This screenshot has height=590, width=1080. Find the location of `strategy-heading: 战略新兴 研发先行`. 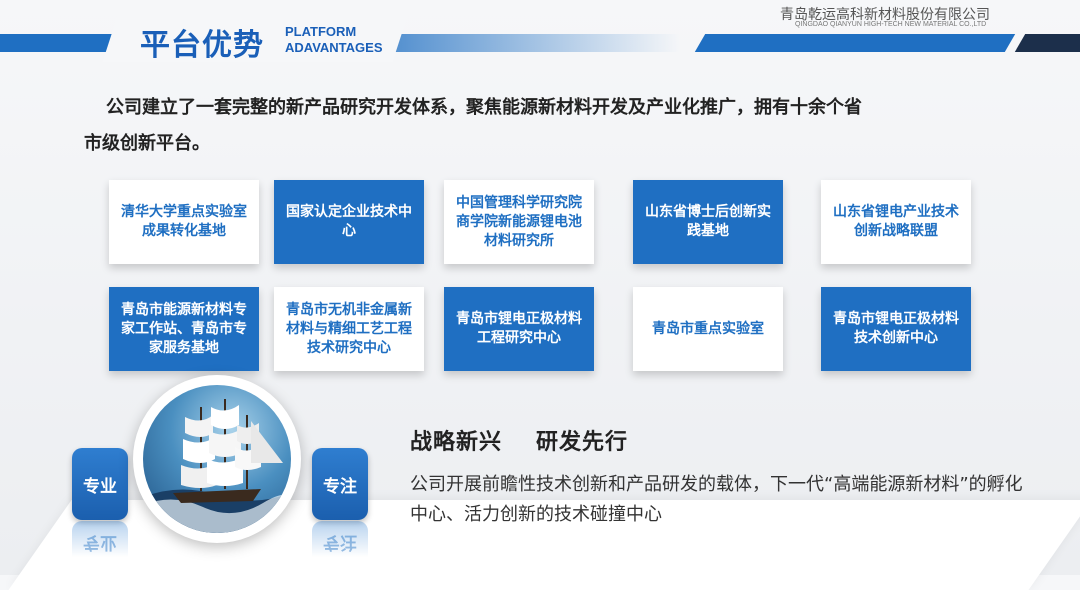

strategy-heading: 战略新兴 研发先行 is located at coordinates (536, 440).